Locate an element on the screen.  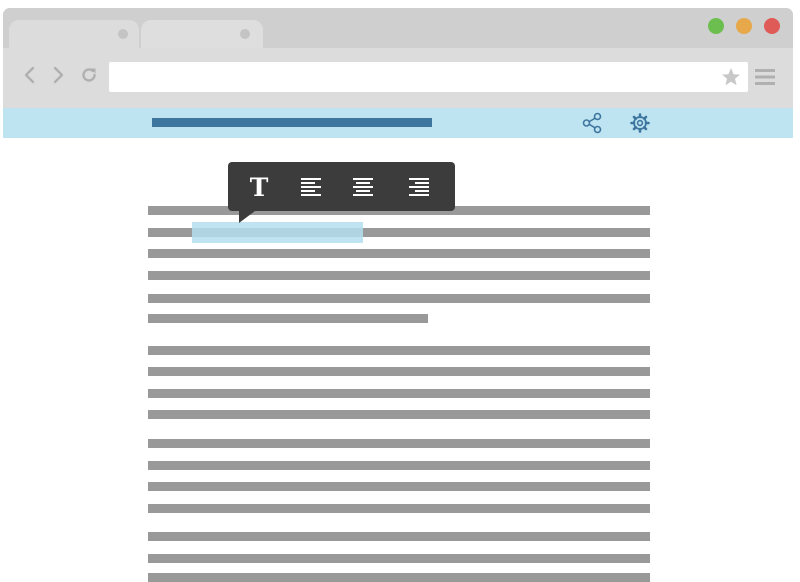
align-left-button is located at coordinates (311, 187).